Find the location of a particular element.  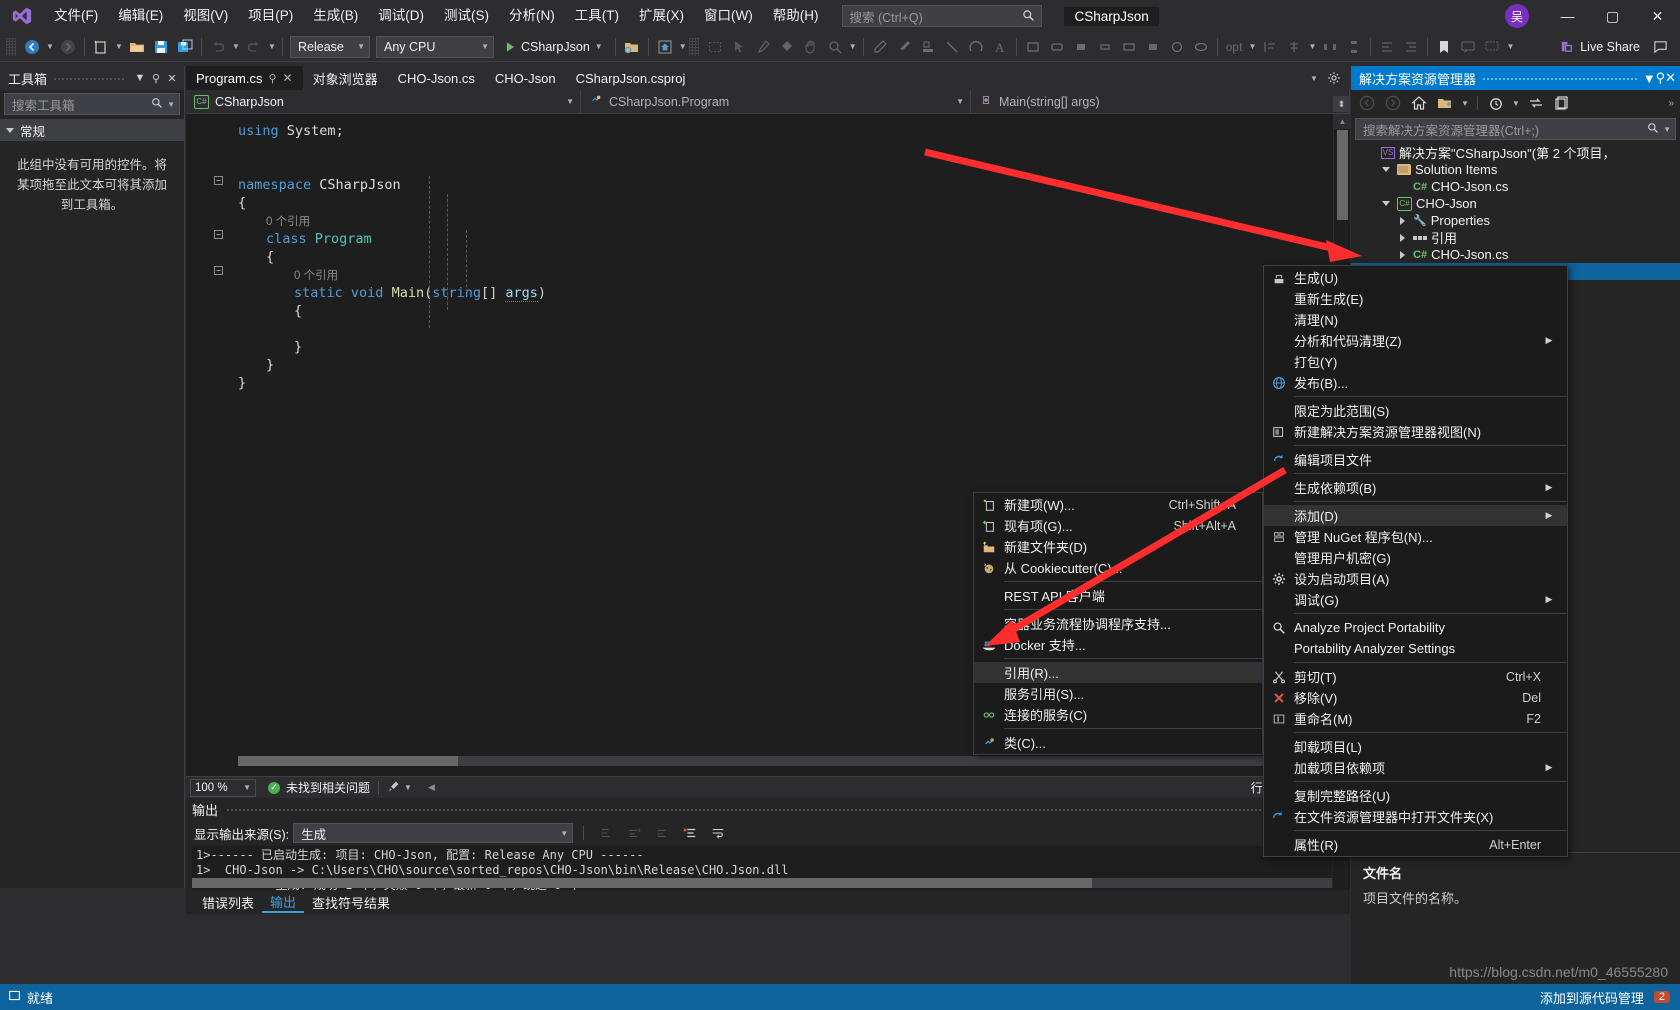

editor-tab-3: CHO-Json.cs is located at coordinates (436, 78).